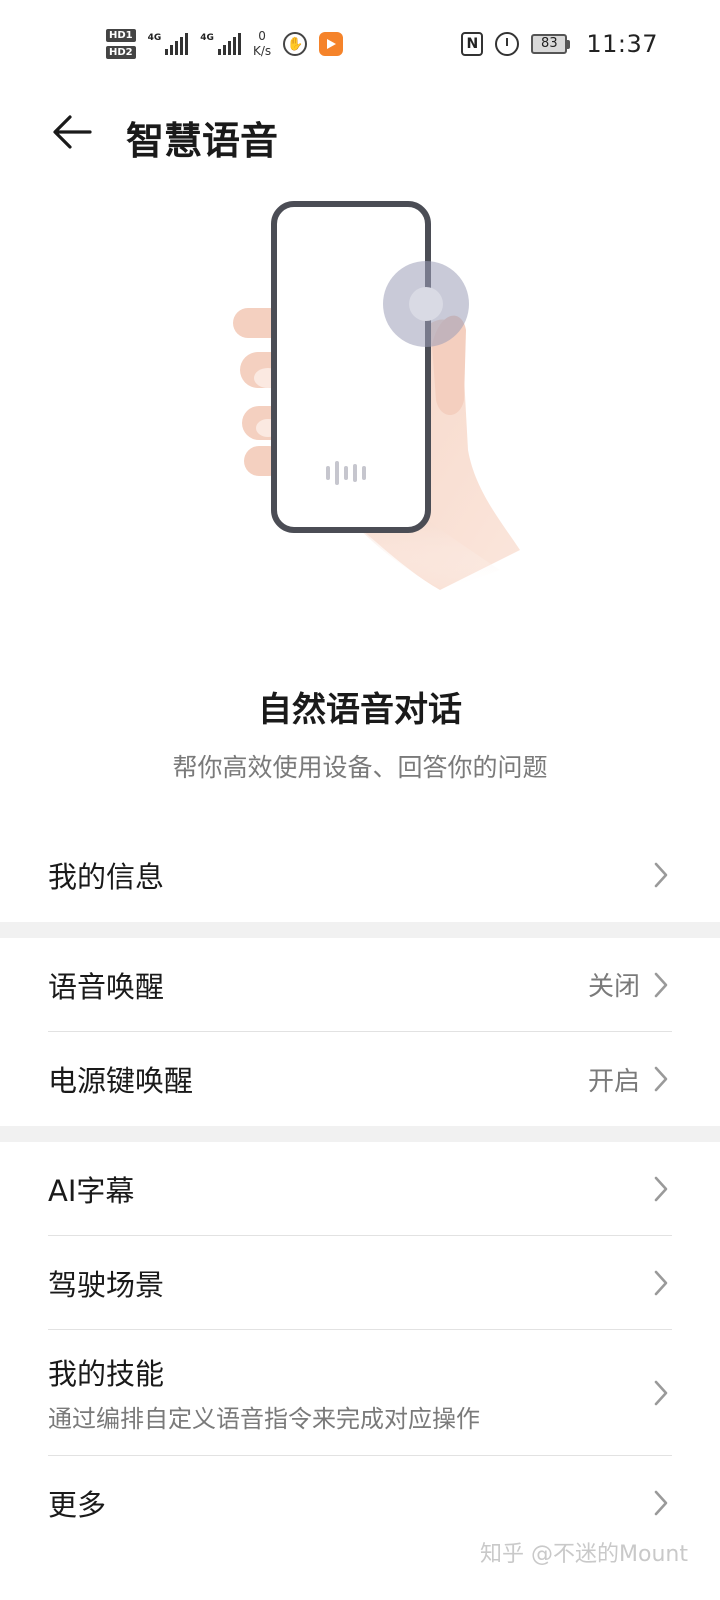 Image resolution: width=720 pixels, height=1600 pixels. I want to click on settings-group-1: 我的信息, so click(360, 875).